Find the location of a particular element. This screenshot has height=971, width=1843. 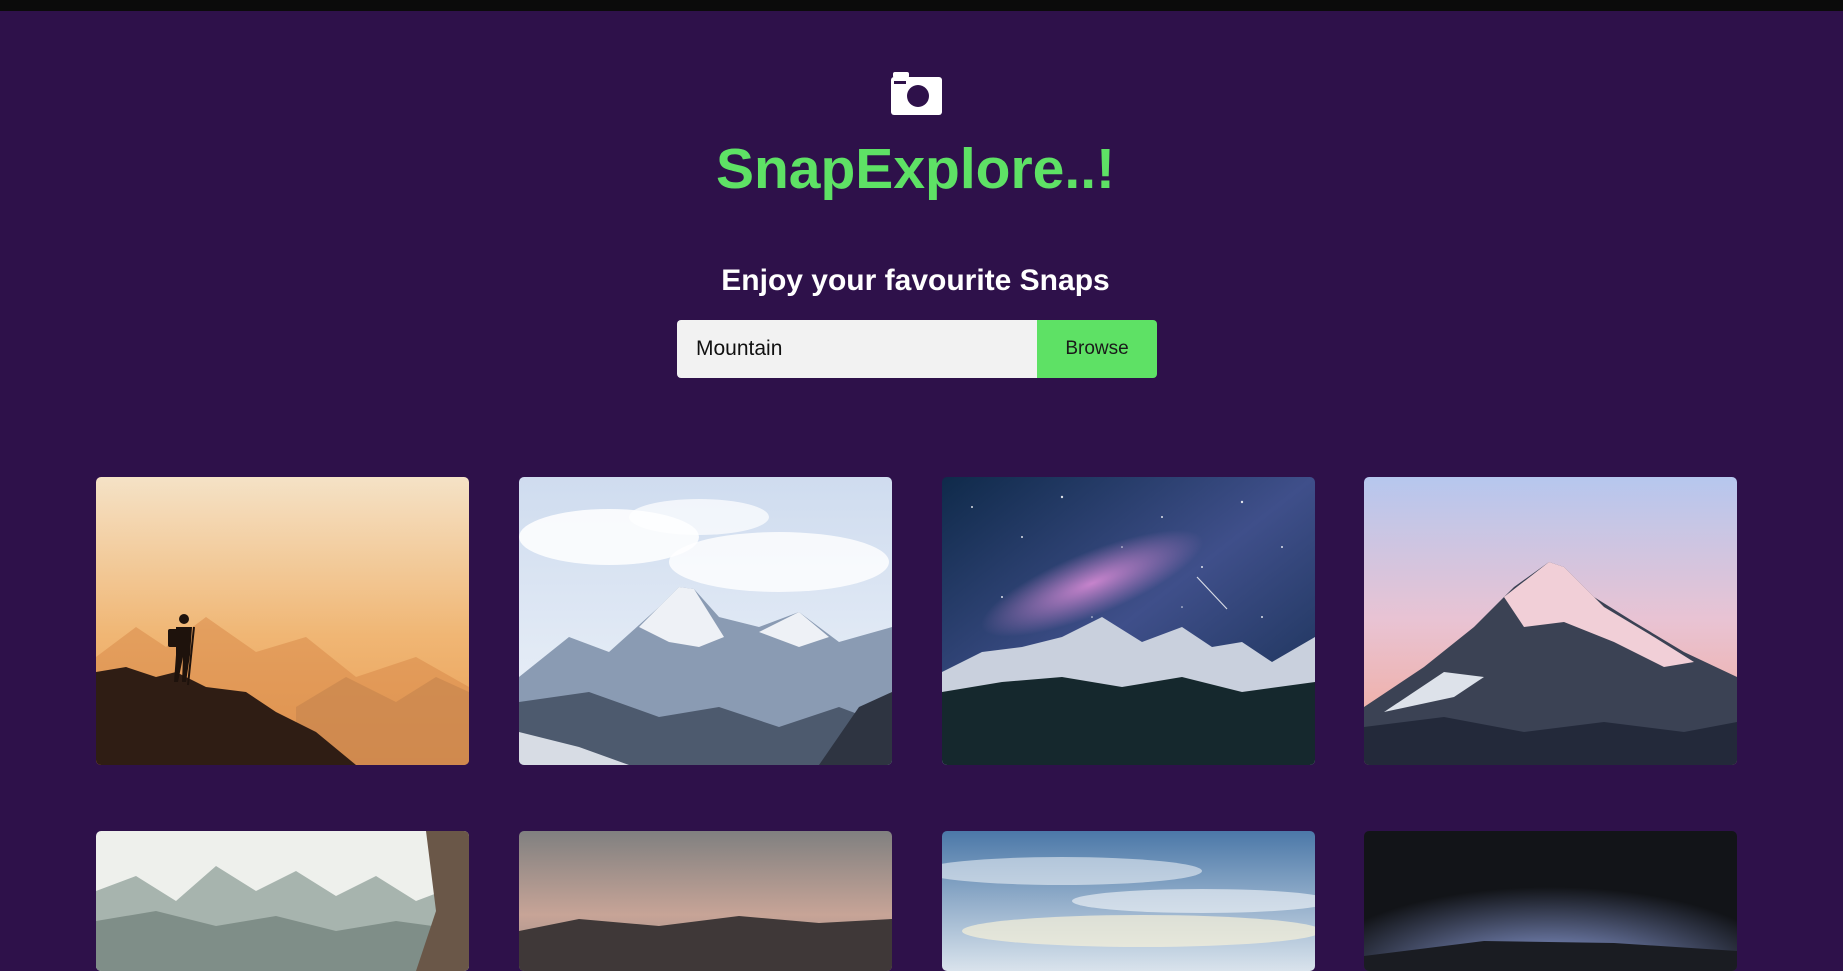

app-subtitle: Enjoy your favourite Snaps is located at coordinates (915, 280).